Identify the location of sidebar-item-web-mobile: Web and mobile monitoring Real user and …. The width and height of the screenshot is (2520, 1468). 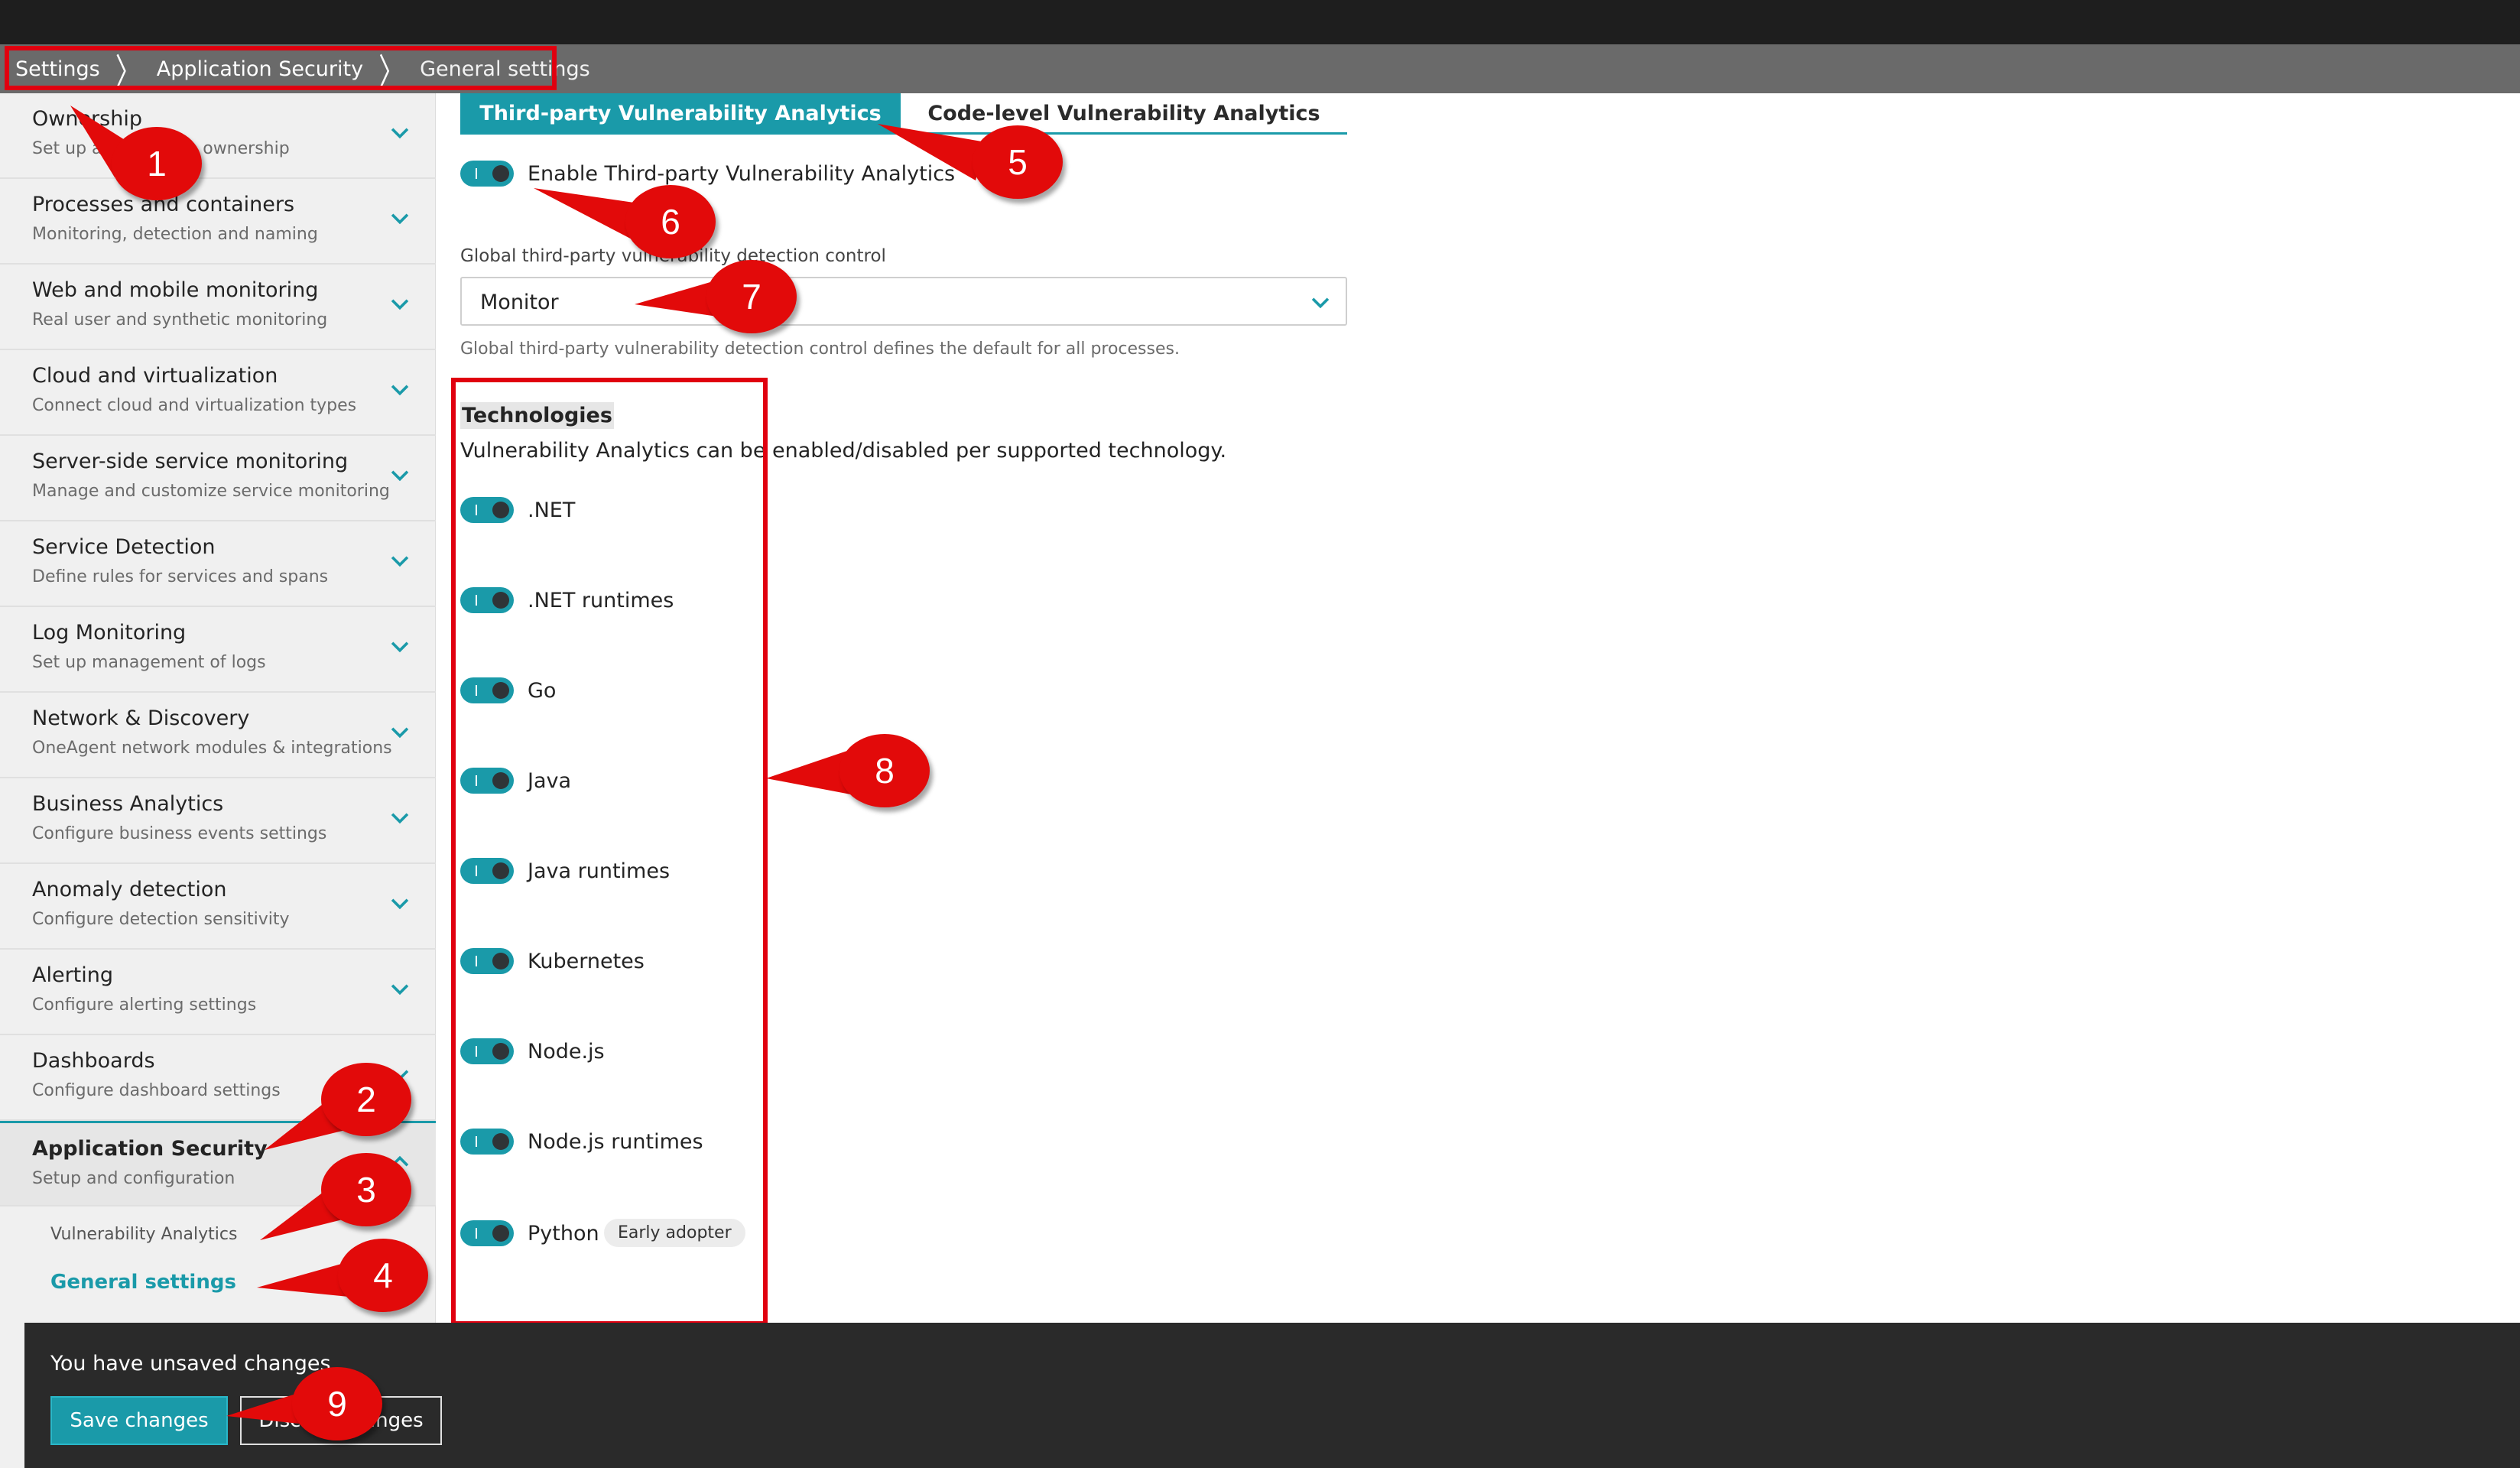
(218, 307).